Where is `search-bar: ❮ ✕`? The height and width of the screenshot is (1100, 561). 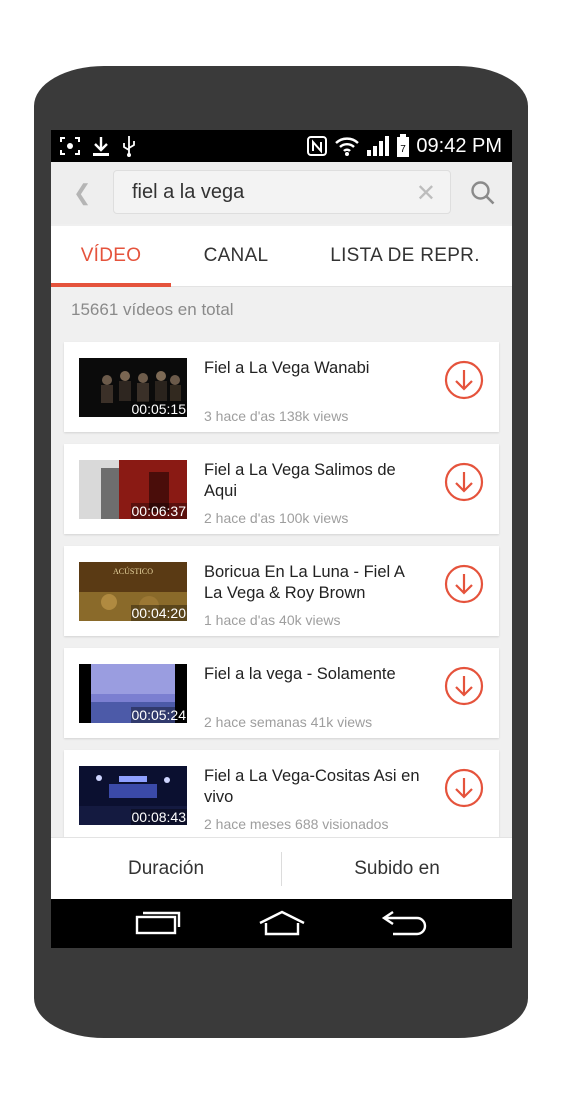
search-bar: ❮ ✕ is located at coordinates (281, 193).